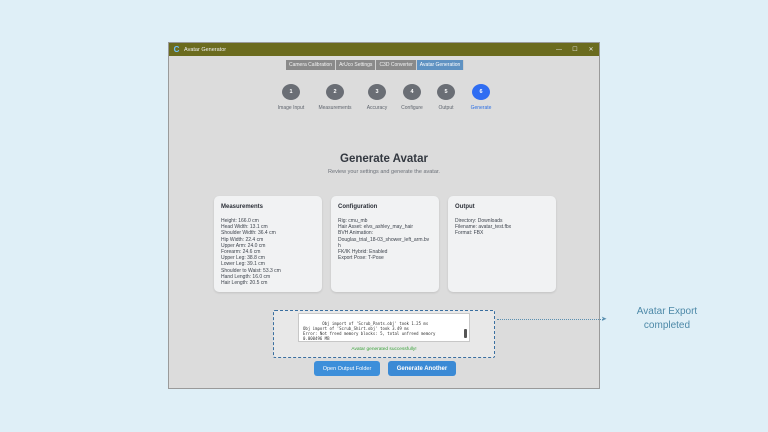 The width and height of the screenshot is (768, 432). Describe the element at coordinates (291, 108) in the screenshot. I see `step-label: Image Input` at that location.